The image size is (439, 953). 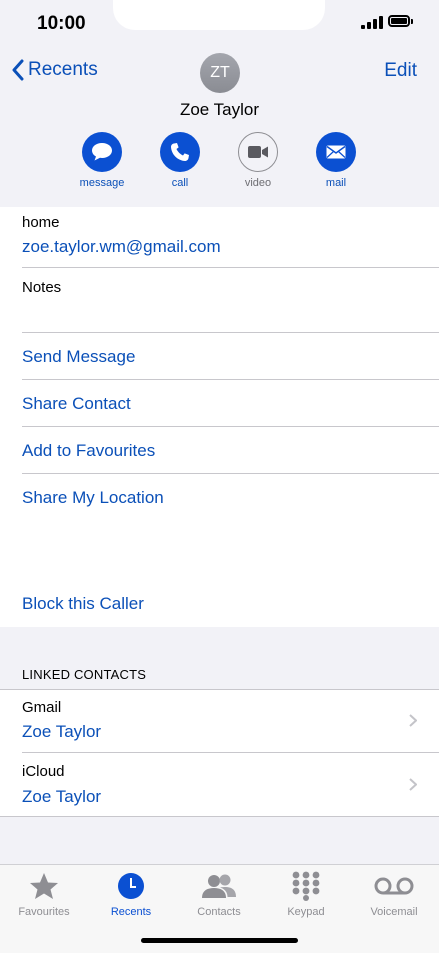 I want to click on linked-source-label: iCloud, so click(x=43, y=771).